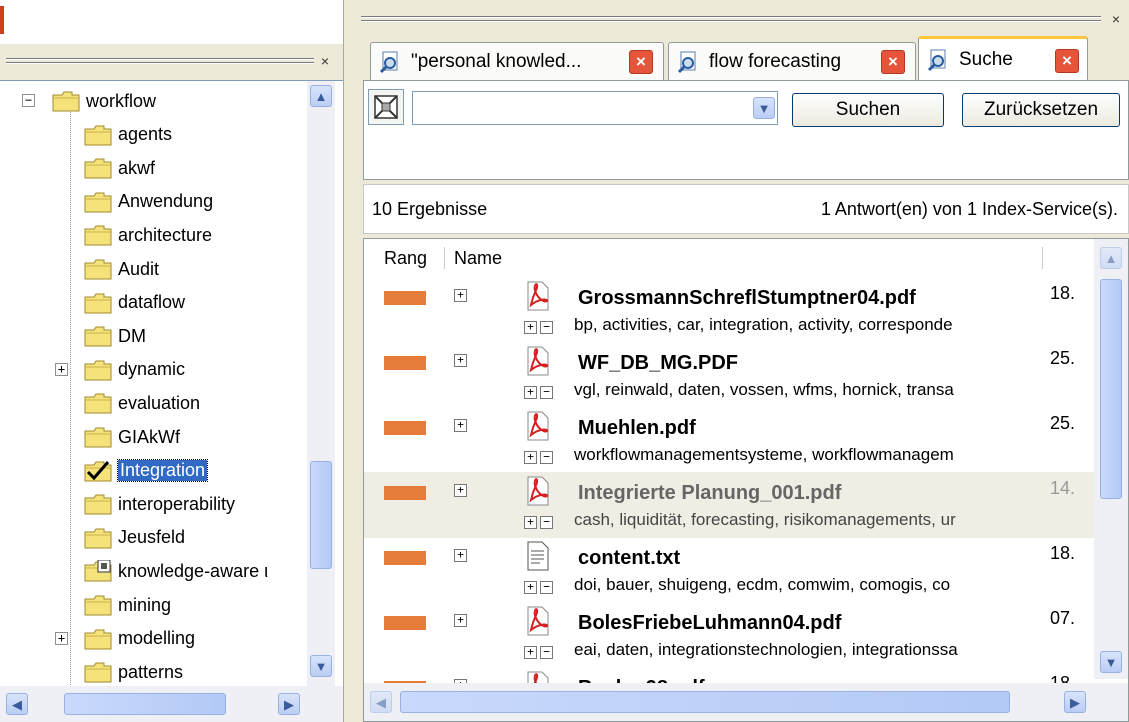 The image size is (1129, 722). Describe the element at coordinates (325, 61) in the screenshot. I see `tree-panel-close-icon: ×` at that location.